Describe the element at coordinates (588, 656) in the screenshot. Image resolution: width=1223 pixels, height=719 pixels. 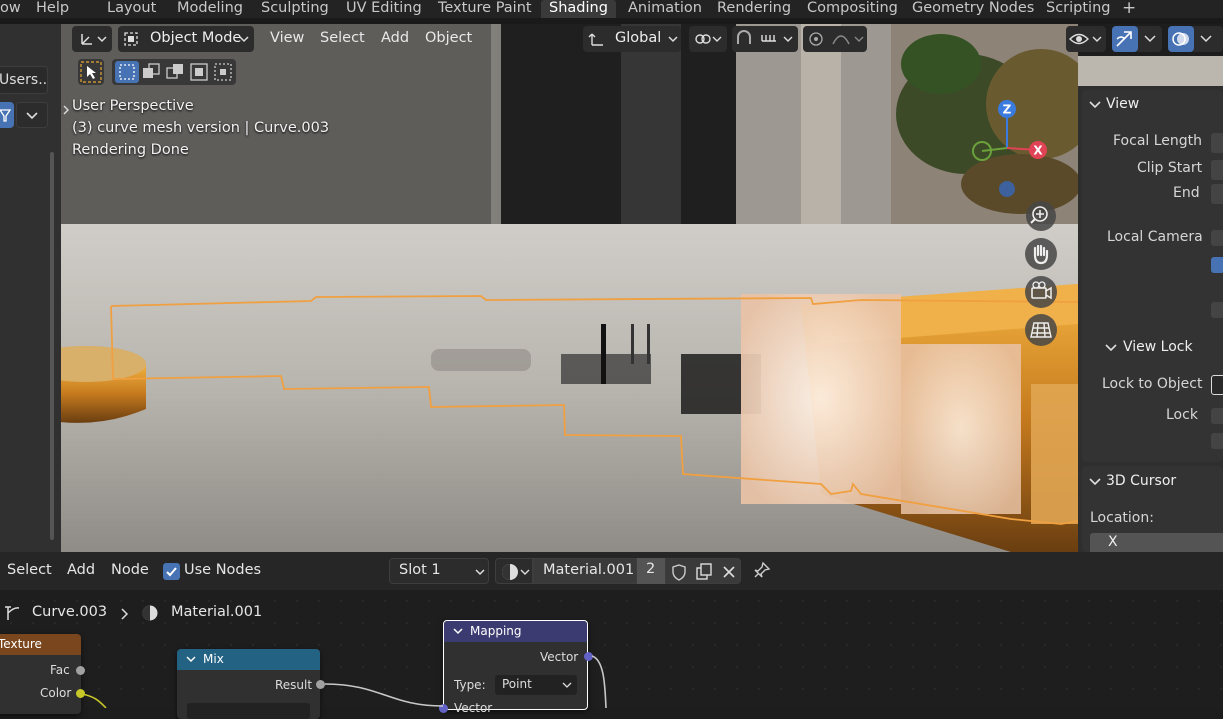
I see `vector-output-socket` at that location.